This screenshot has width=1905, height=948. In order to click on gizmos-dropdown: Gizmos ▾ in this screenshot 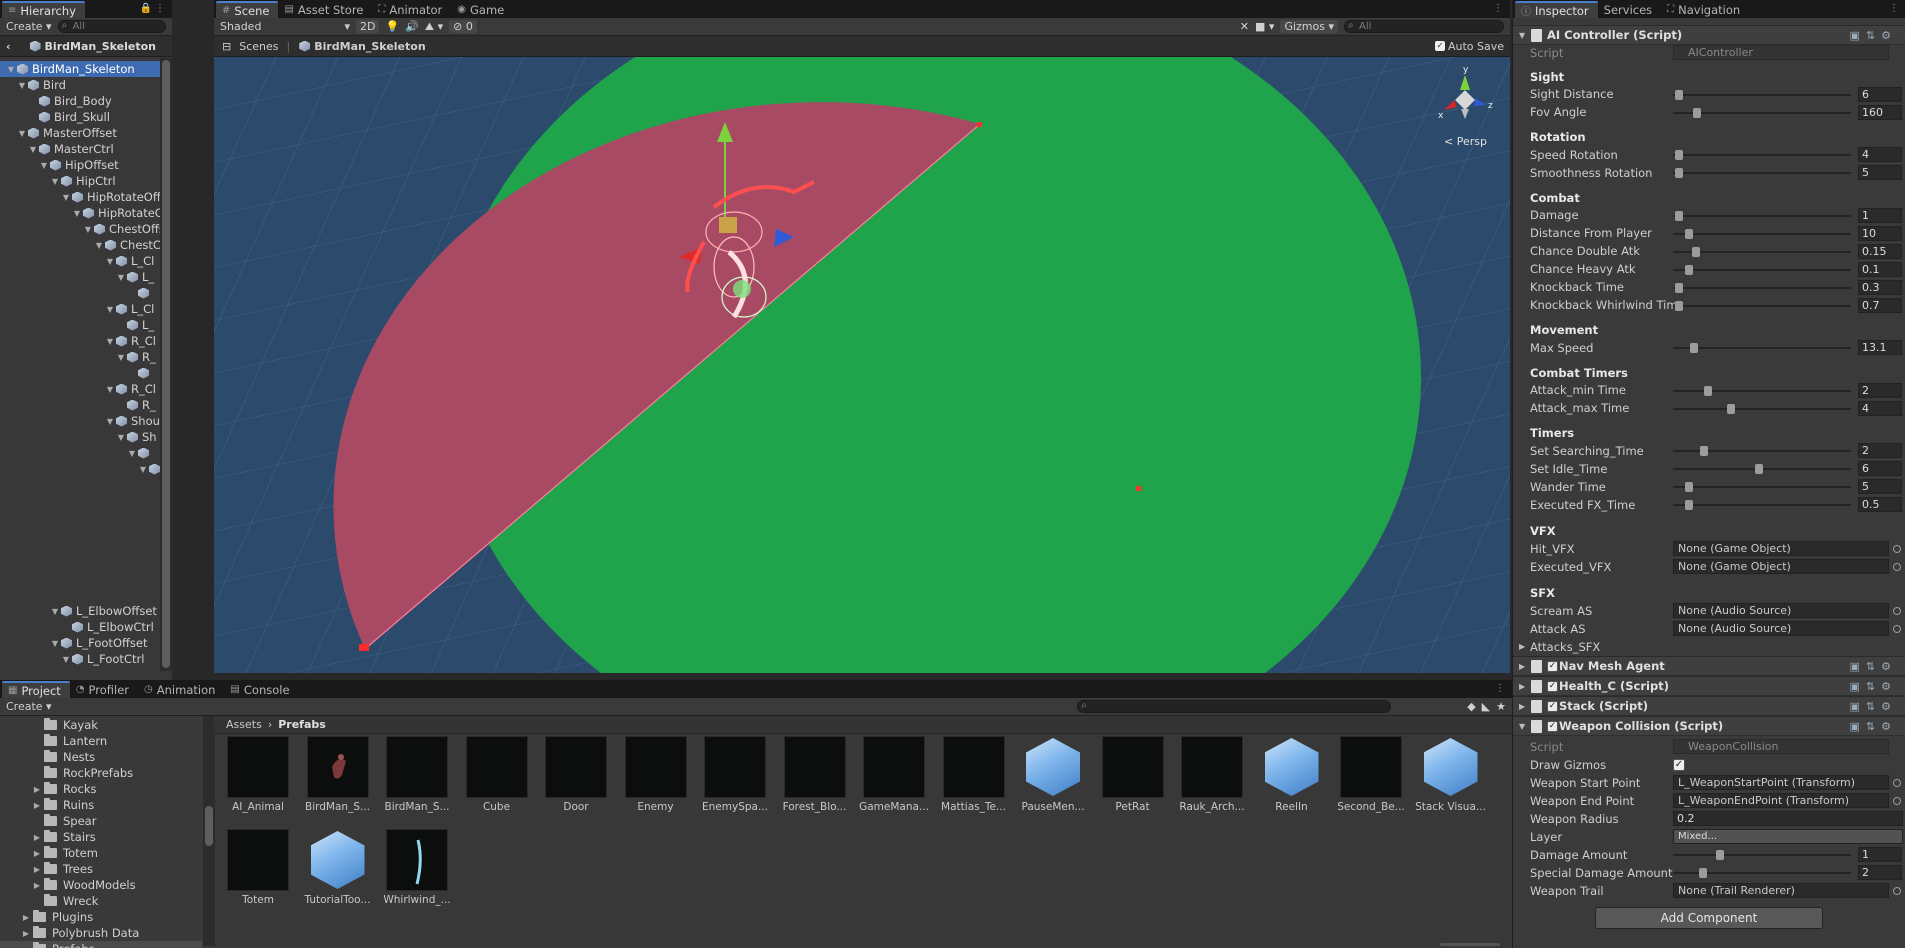, I will do `click(1309, 26)`.